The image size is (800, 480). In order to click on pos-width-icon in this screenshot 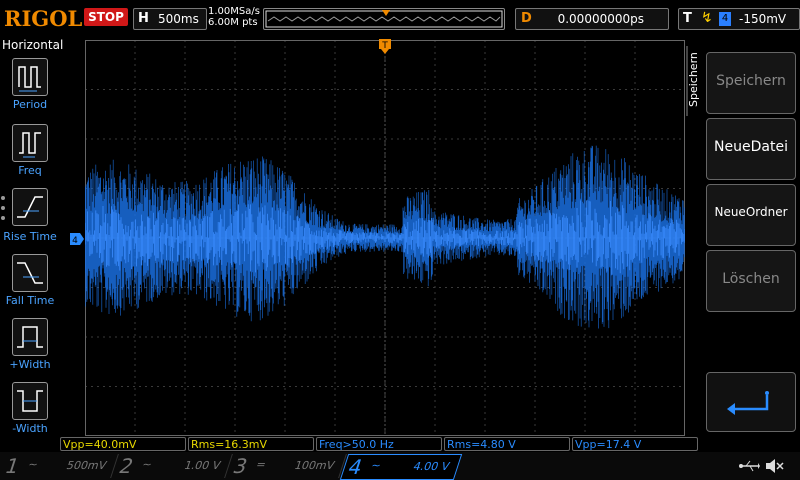, I will do `click(30, 337)`.